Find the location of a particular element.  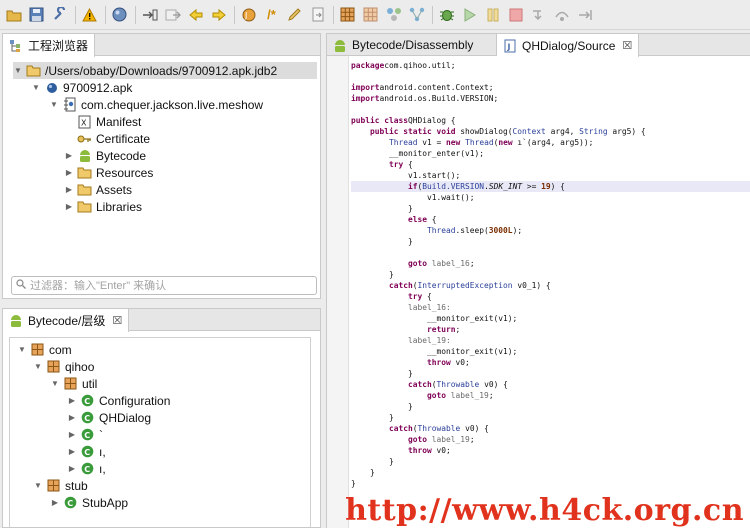

tab-bytecode-disassembly: Bytecode/Disassembly is located at coordinates (412, 45).